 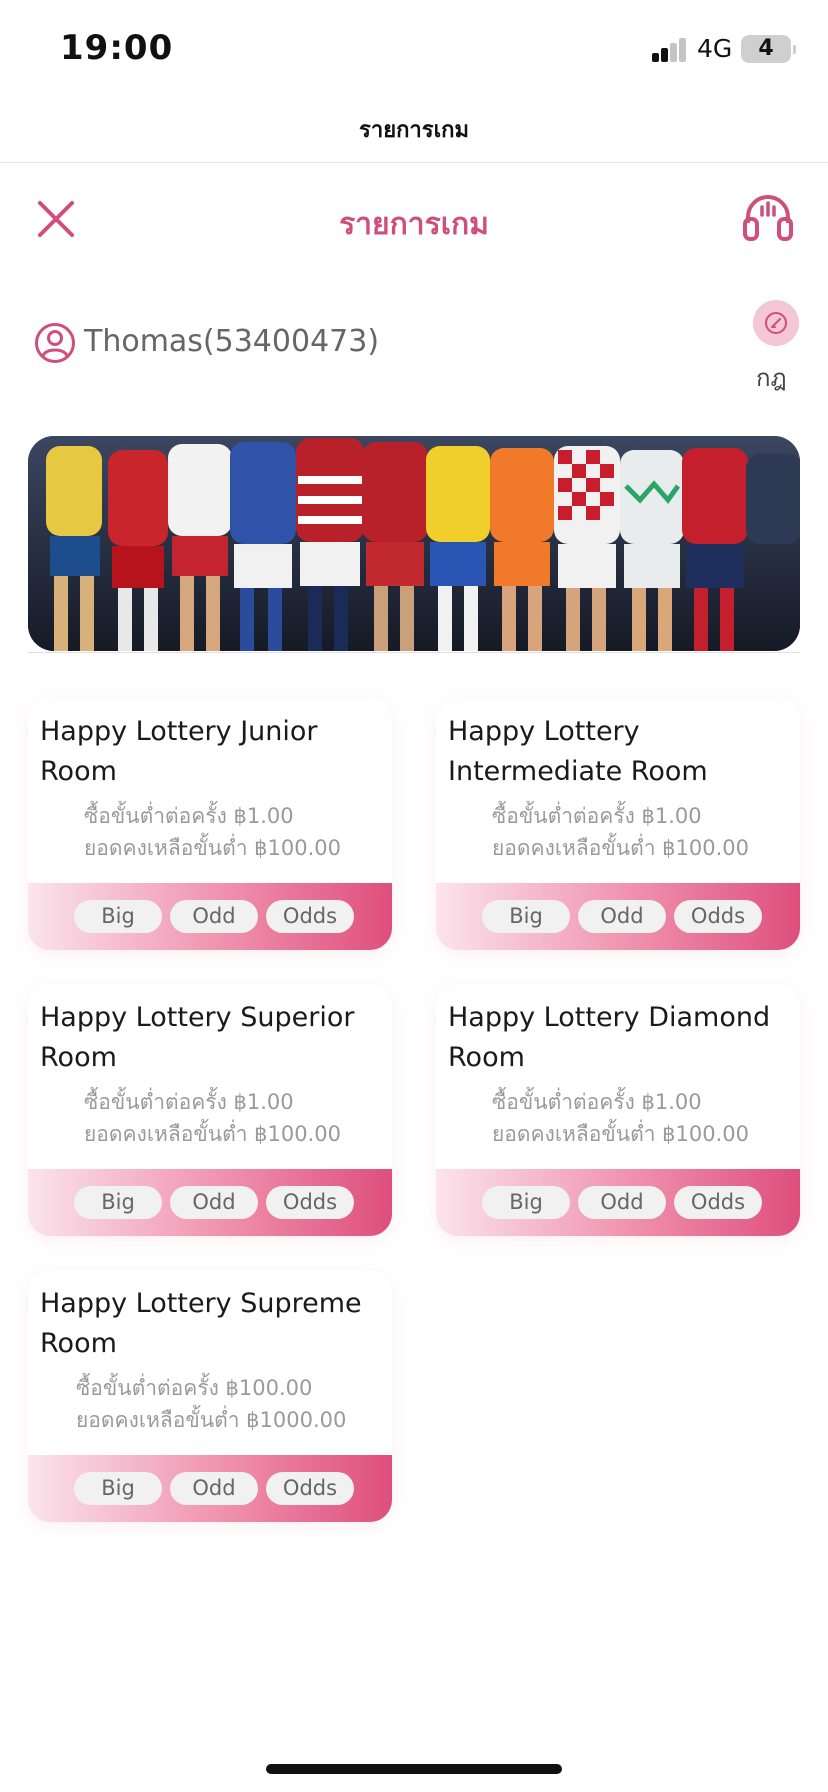 What do you see at coordinates (414, 350) in the screenshot?
I see `user-row: Thomas(53400473) กฎ` at bounding box center [414, 350].